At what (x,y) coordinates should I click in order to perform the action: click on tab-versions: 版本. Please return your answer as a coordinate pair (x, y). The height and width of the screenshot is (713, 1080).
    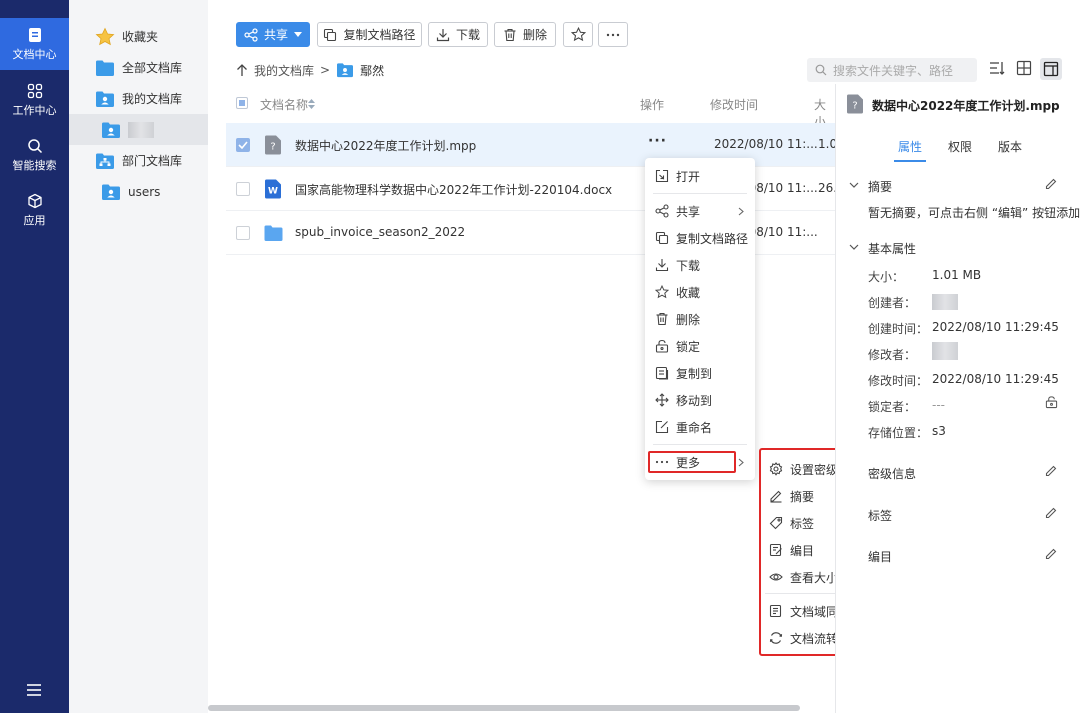
    Looking at the image, I should click on (1010, 146).